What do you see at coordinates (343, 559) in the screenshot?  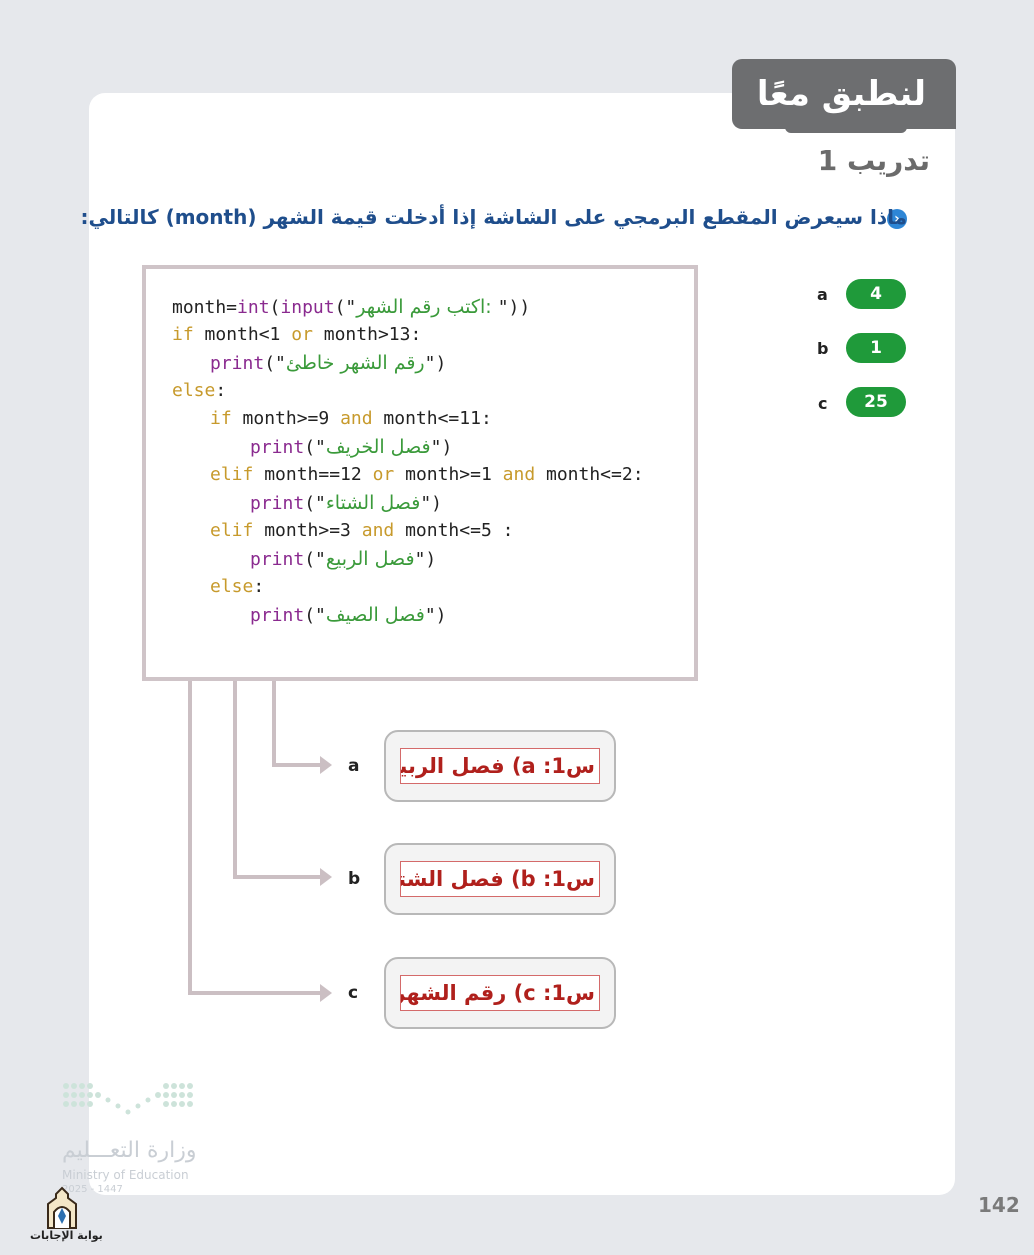 I see `code-line-10: print("فصل الربيع")` at bounding box center [343, 559].